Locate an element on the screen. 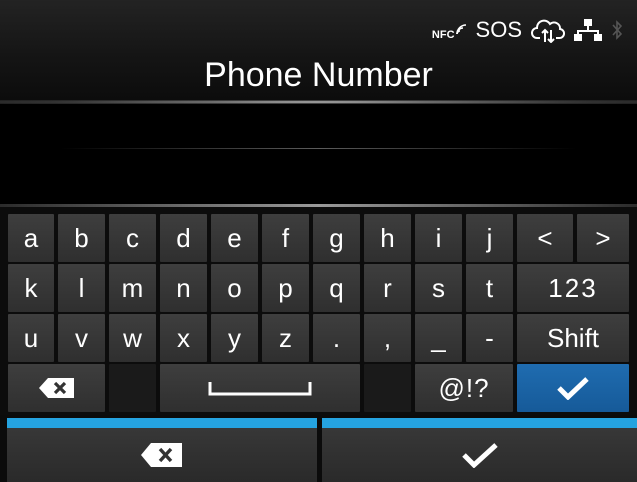 Image resolution: width=637 pixels, height=482 pixels. nfc-icon: NFC is located at coordinates (449, 30).